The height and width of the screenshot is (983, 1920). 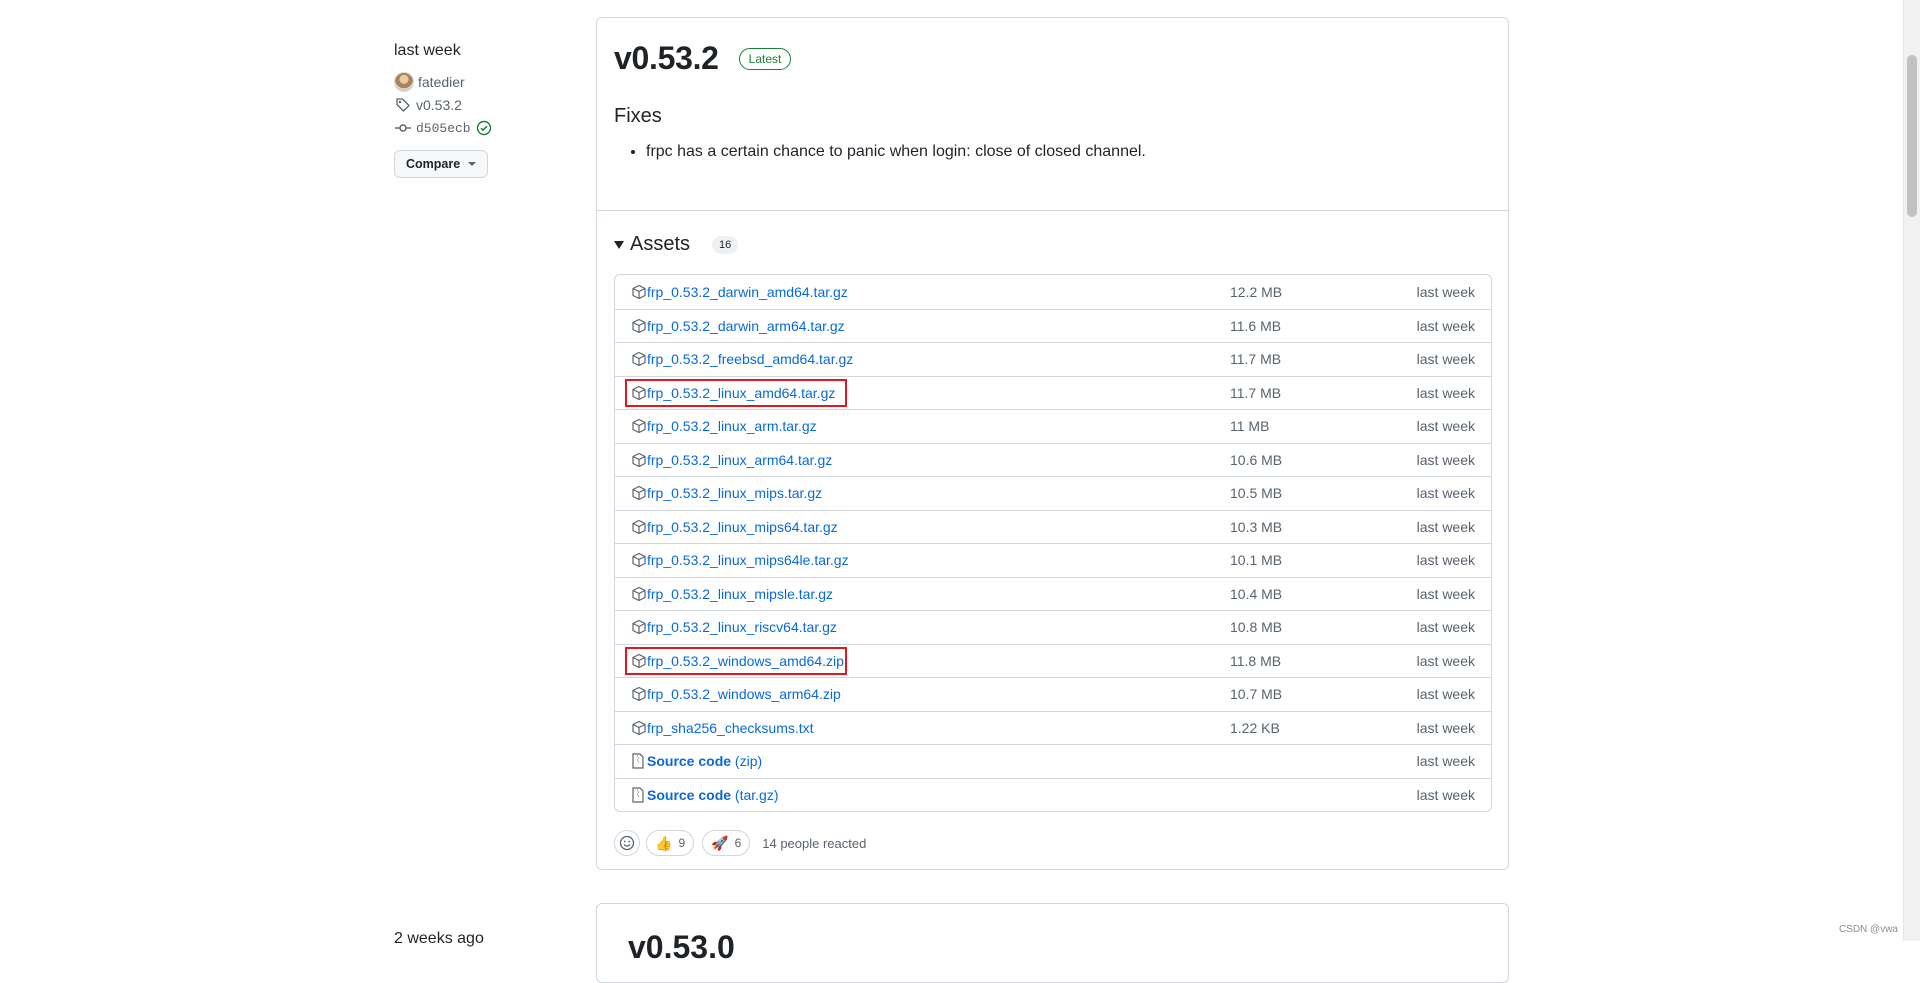 I want to click on asset-link: frp_0.53.2_linux_mips64.tar.gz, so click(x=742, y=527).